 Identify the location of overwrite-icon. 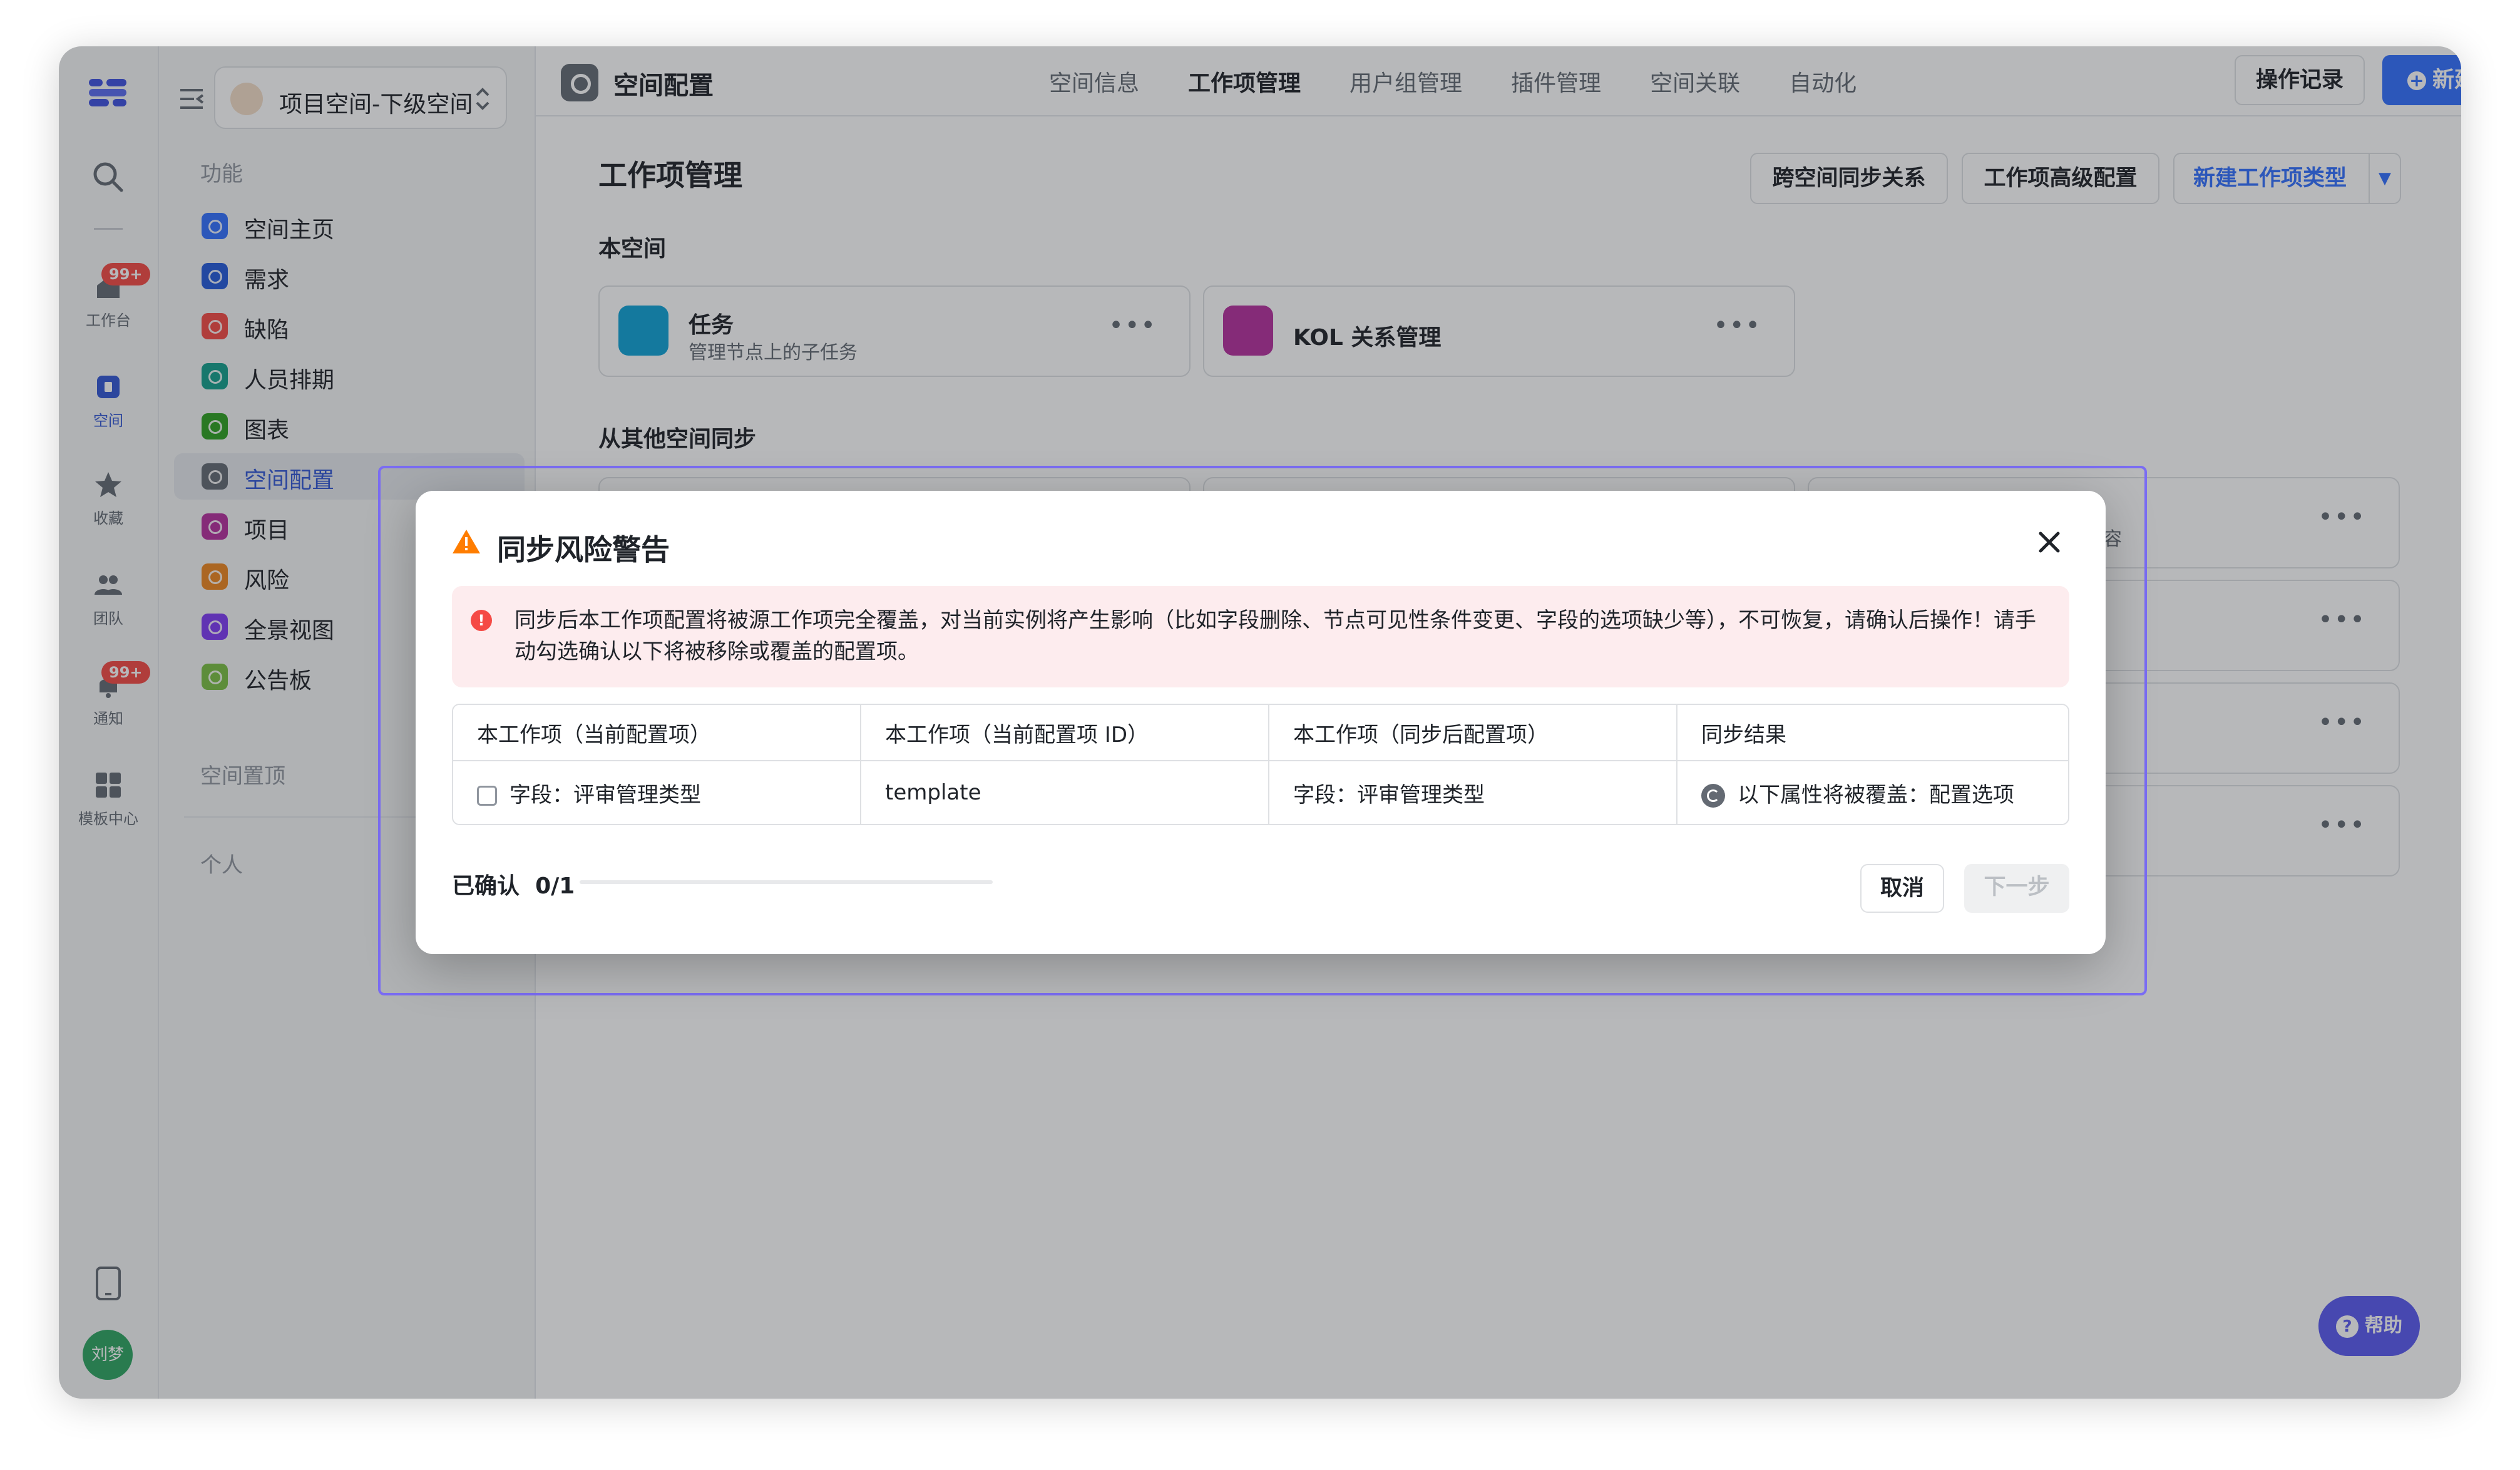
(1713, 796).